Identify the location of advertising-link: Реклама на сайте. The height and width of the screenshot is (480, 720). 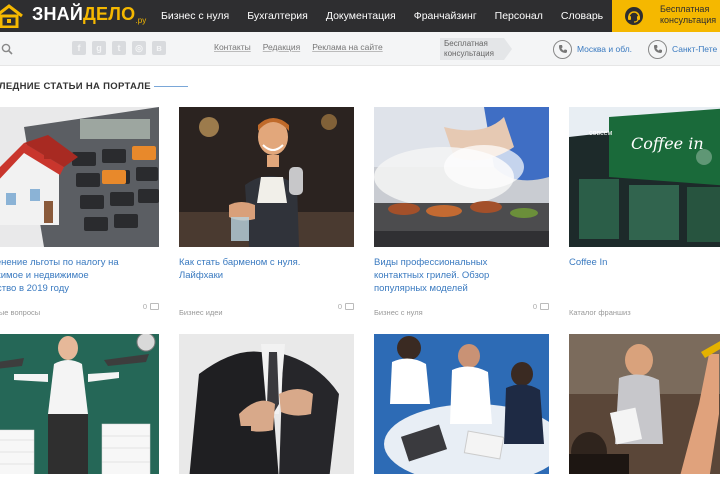
(347, 47).